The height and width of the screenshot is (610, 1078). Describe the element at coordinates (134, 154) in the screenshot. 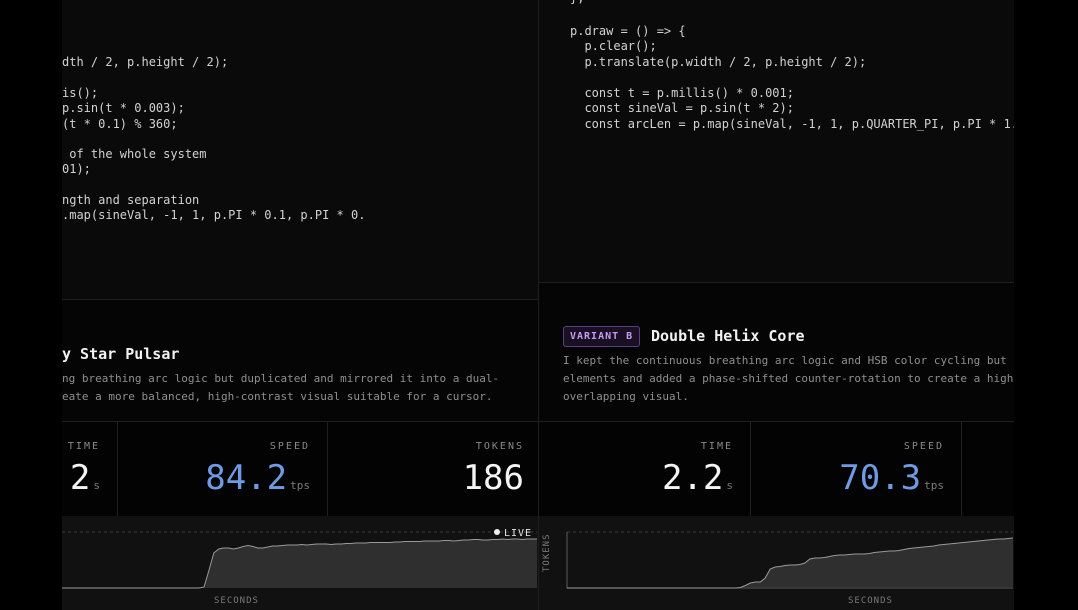

I see `code-line: of the whole system` at that location.